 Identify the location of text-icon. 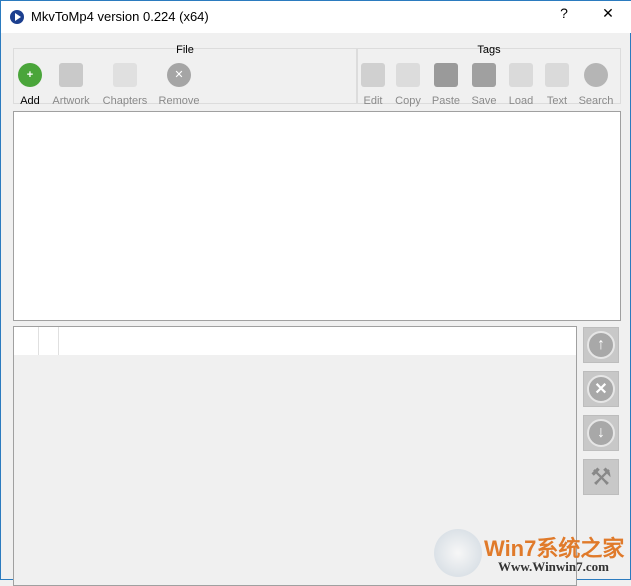
(557, 75).